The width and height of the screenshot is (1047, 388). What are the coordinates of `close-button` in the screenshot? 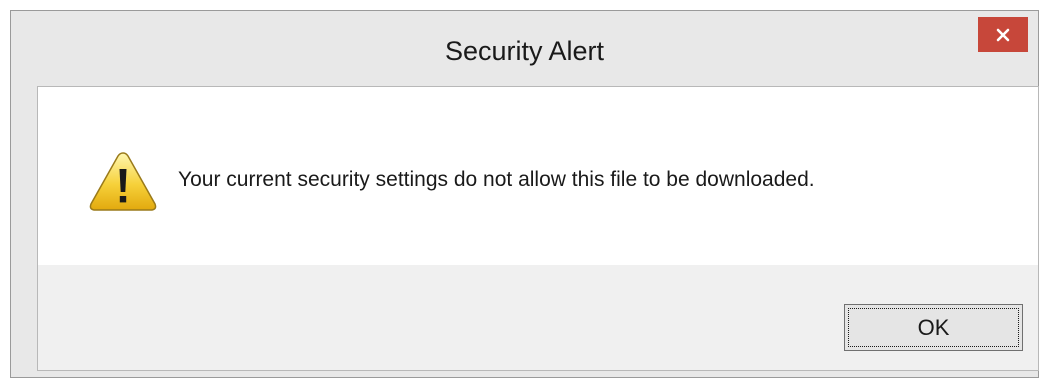 It's located at (1003, 34).